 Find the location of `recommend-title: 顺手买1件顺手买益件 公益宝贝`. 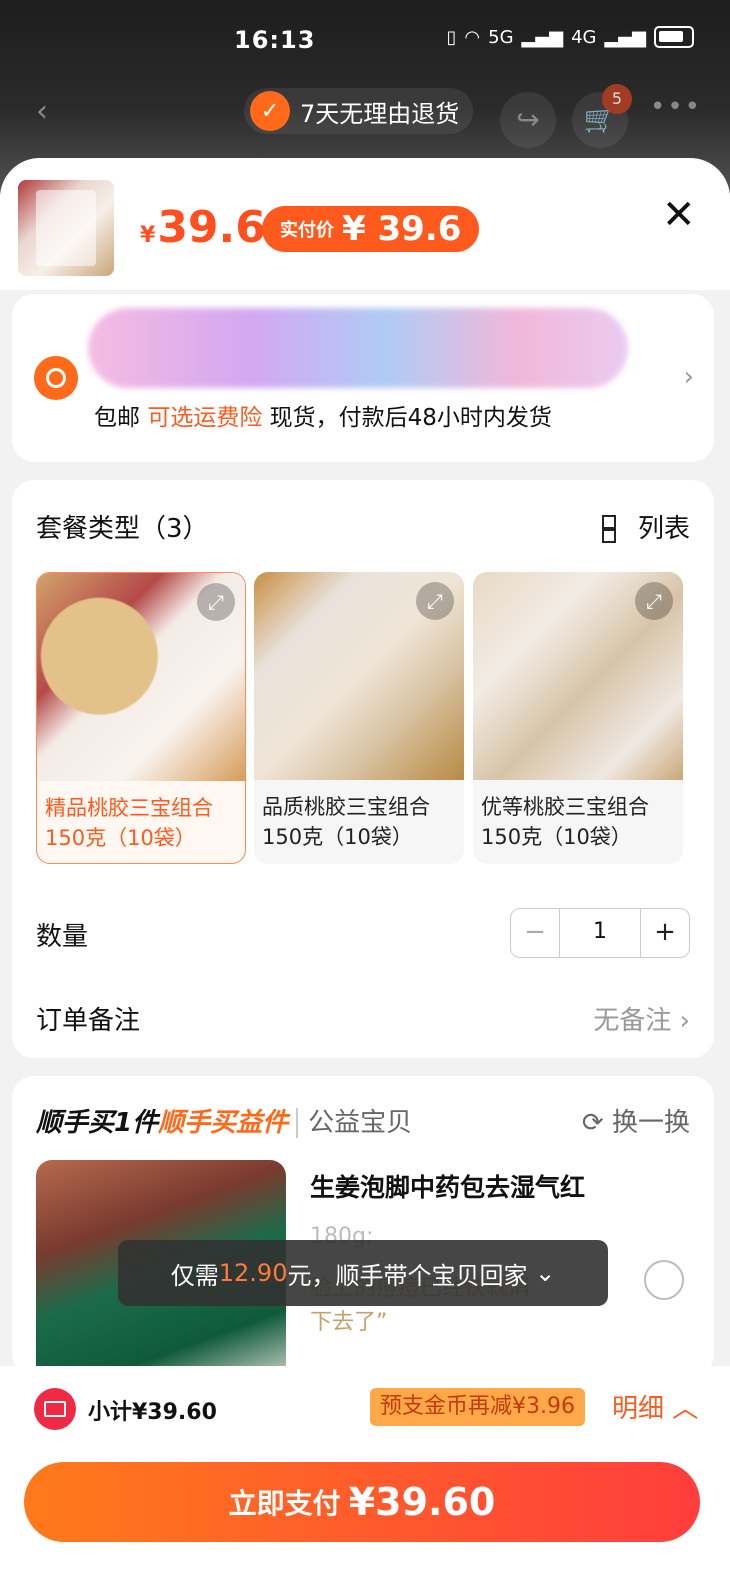

recommend-title: 顺手买1件顺手买益件 公益宝贝 is located at coordinates (224, 1123).